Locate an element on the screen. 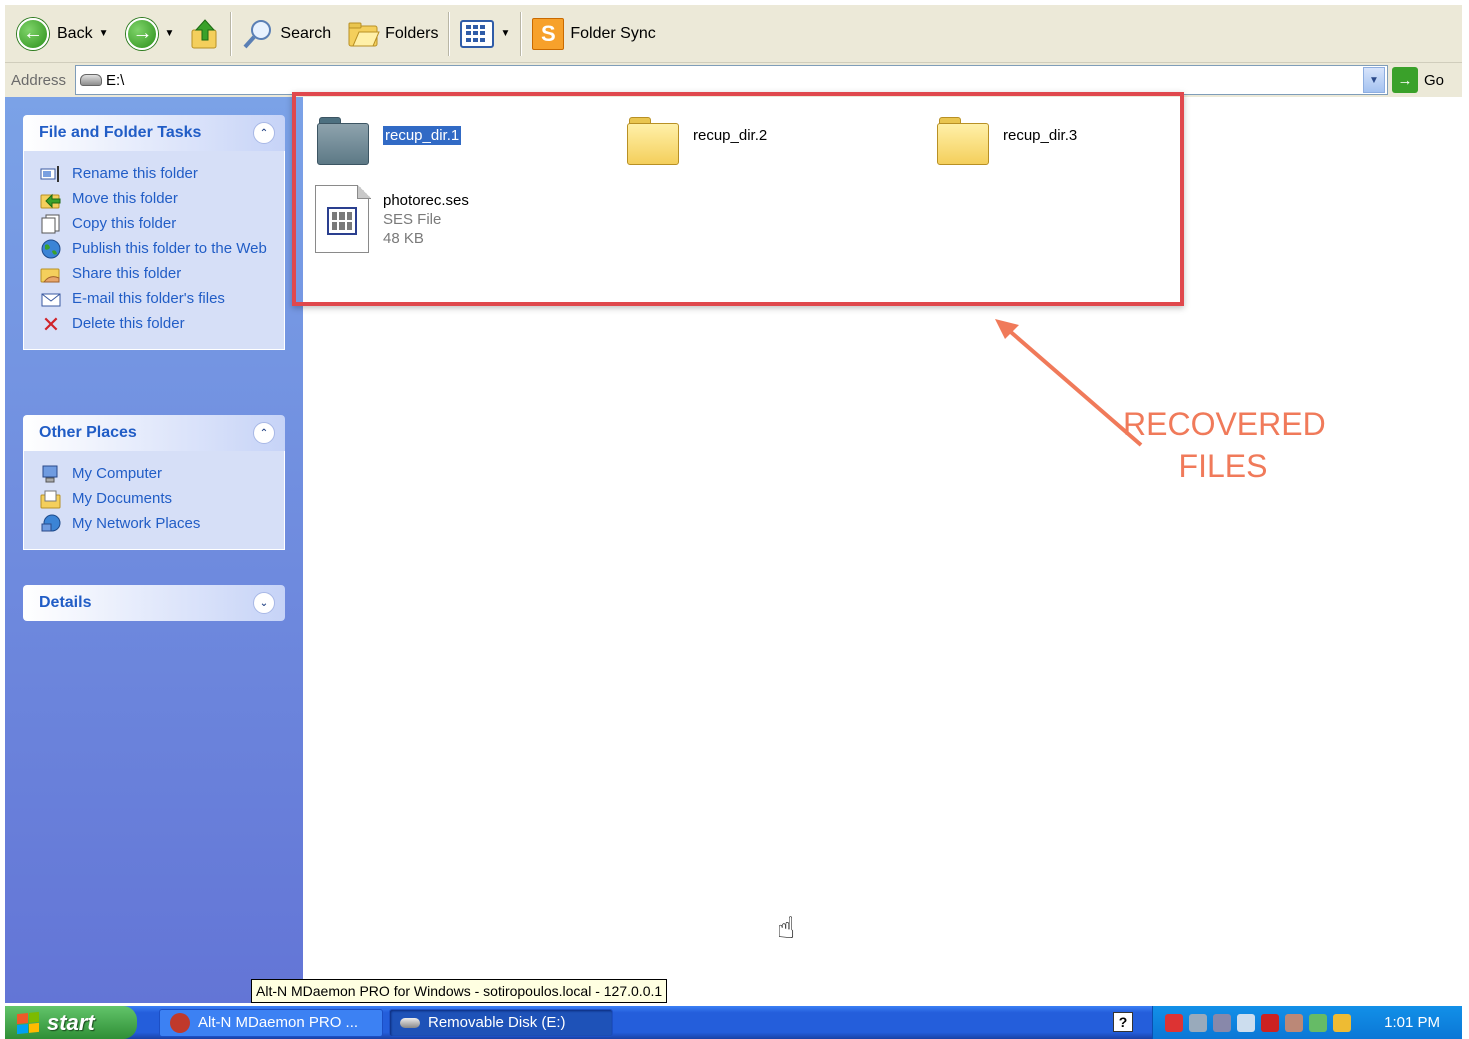  mail-icon is located at coordinates (1246, 1022).